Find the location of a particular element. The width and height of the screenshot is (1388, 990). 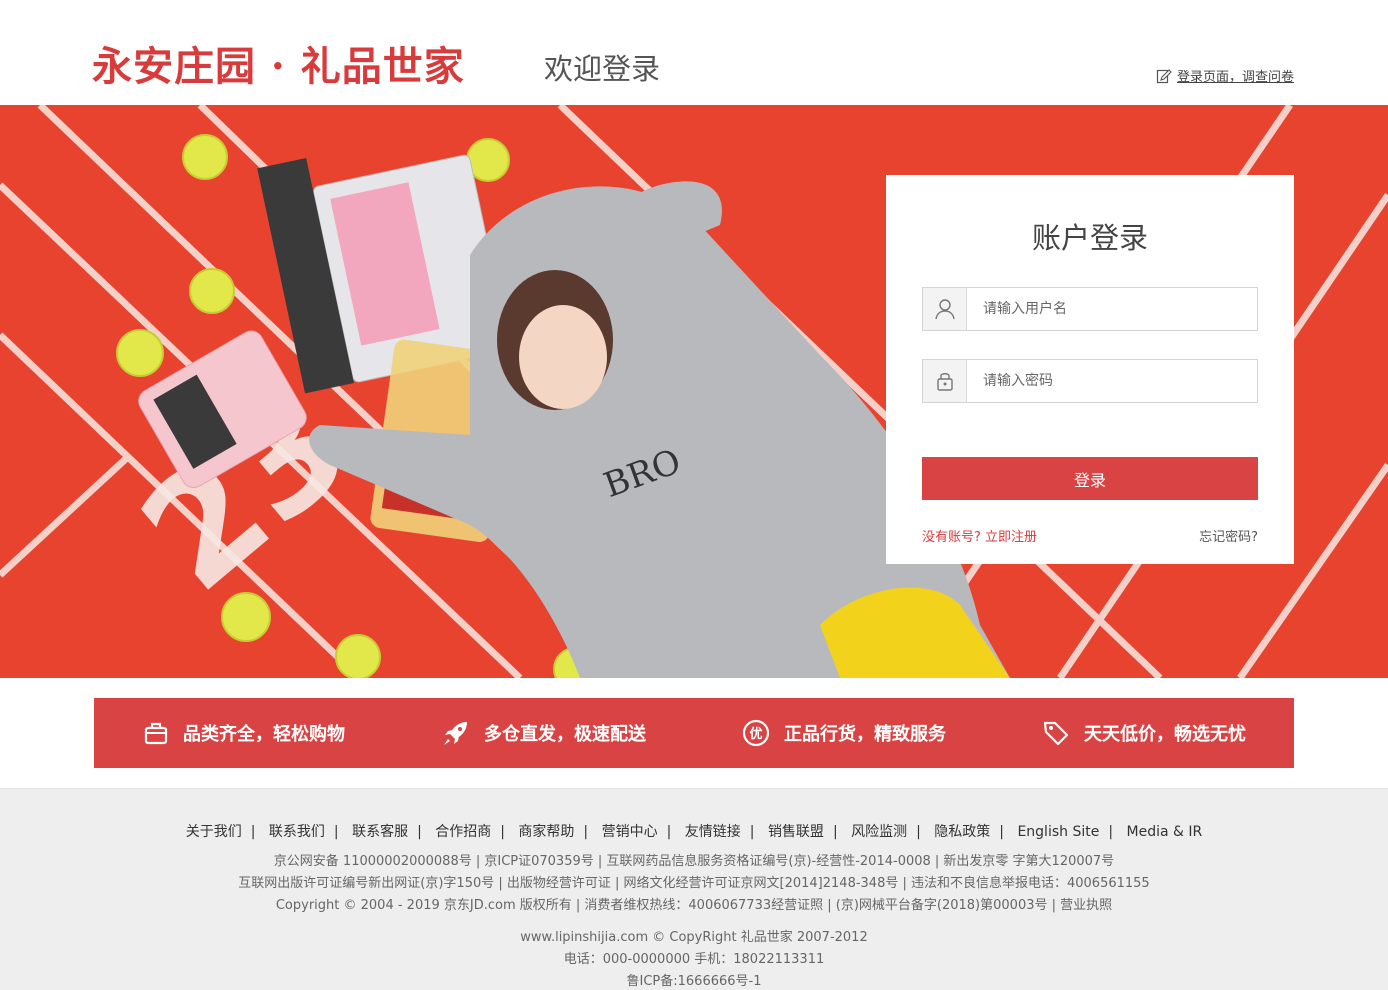

footer-link-contact: 联系我们 is located at coordinates (297, 832).